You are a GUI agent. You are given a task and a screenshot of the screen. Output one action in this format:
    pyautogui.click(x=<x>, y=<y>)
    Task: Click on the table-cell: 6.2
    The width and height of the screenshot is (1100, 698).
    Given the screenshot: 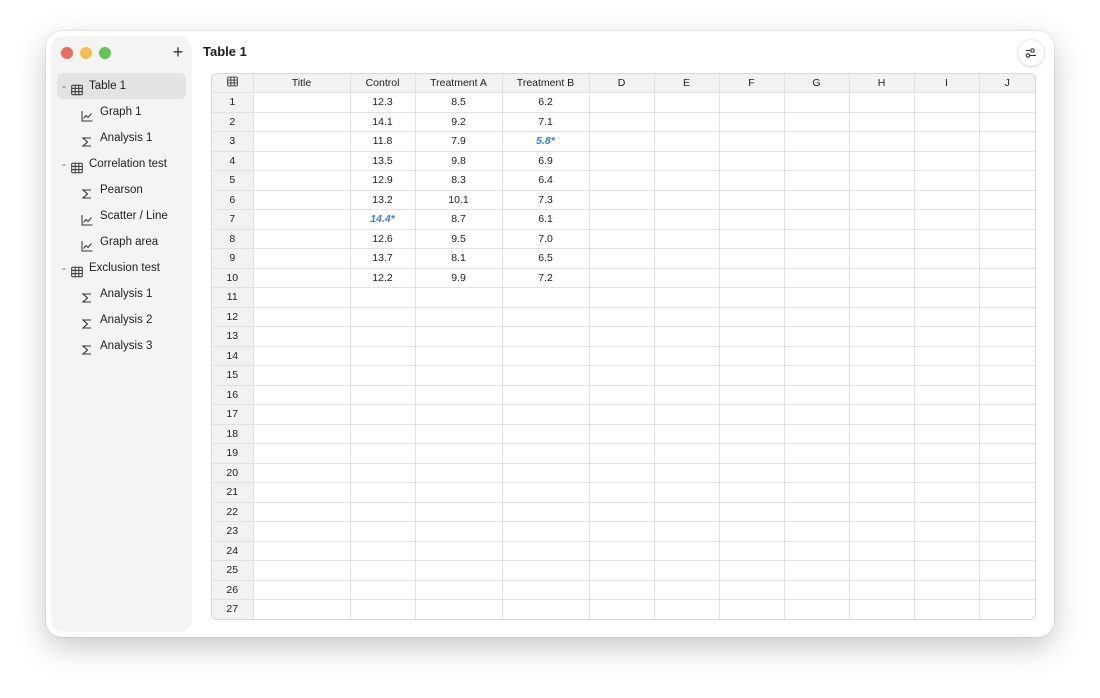 What is the action you would take?
    pyautogui.click(x=546, y=102)
    